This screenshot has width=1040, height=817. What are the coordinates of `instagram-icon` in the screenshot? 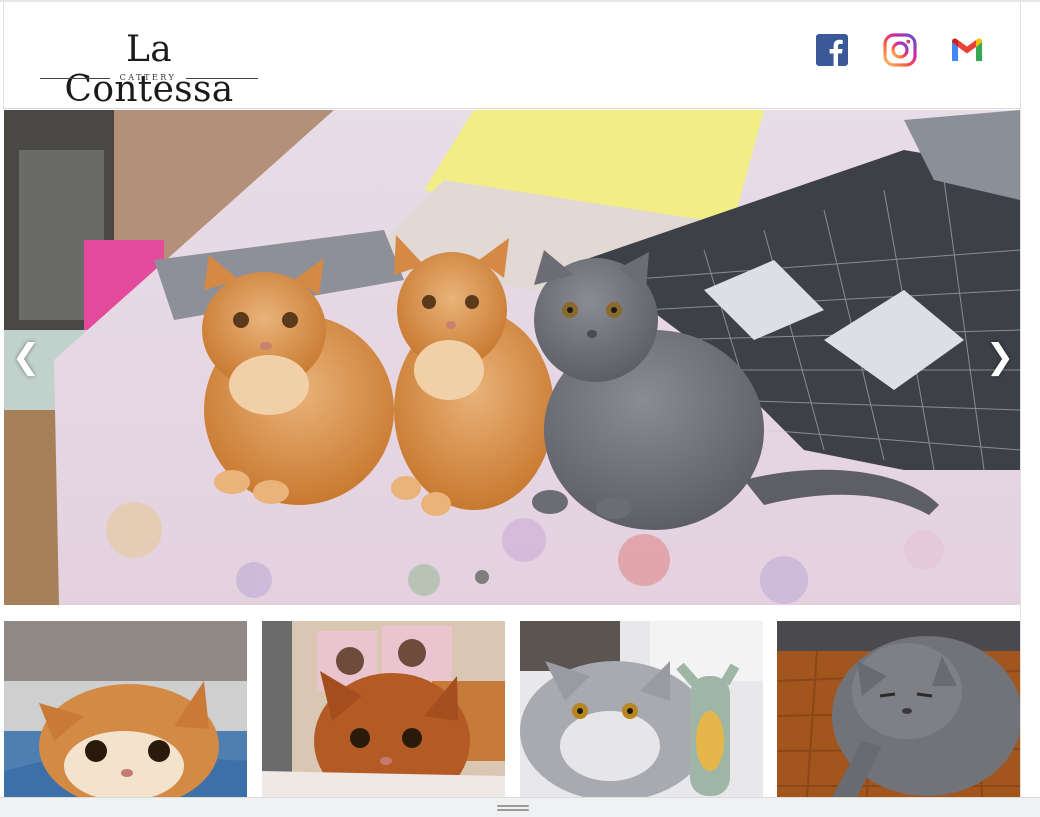 It's located at (900, 50).